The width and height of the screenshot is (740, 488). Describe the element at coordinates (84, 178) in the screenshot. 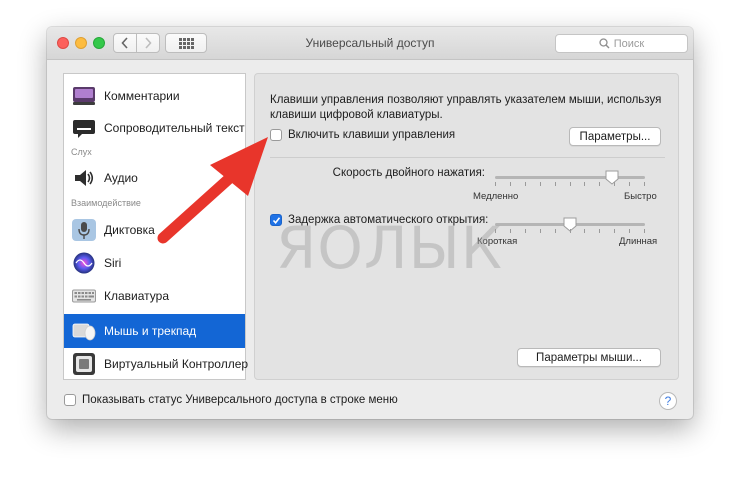

I see `speaker-icon` at that location.